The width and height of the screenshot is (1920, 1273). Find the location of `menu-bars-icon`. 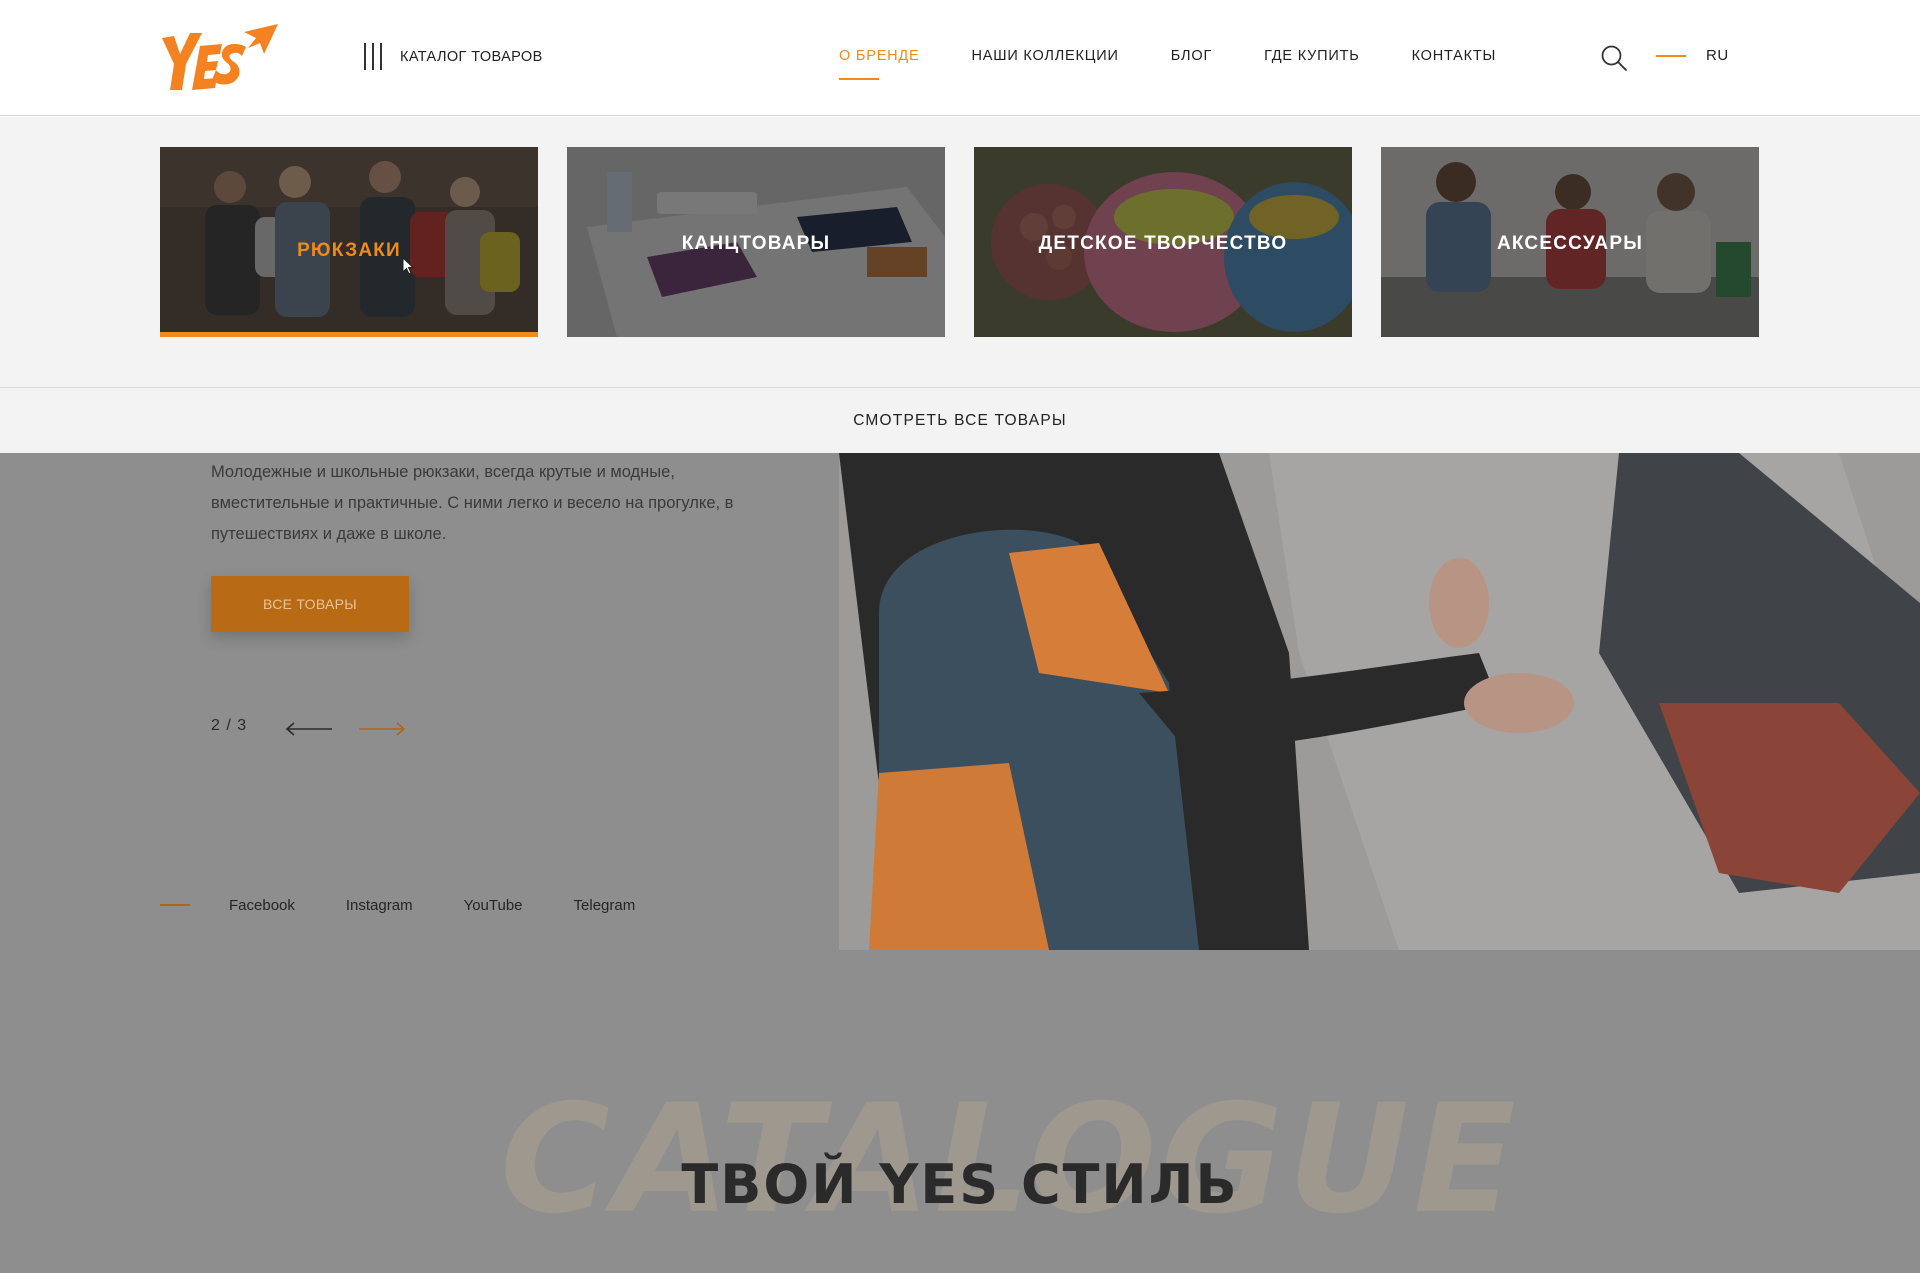

menu-bars-icon is located at coordinates (373, 56).